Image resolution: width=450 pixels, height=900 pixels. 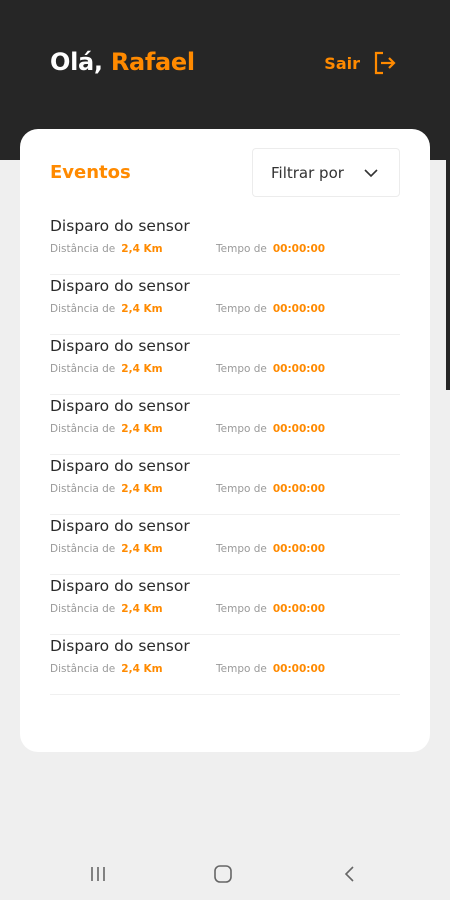 I want to click on header-edge-strip, so click(x=448, y=275).